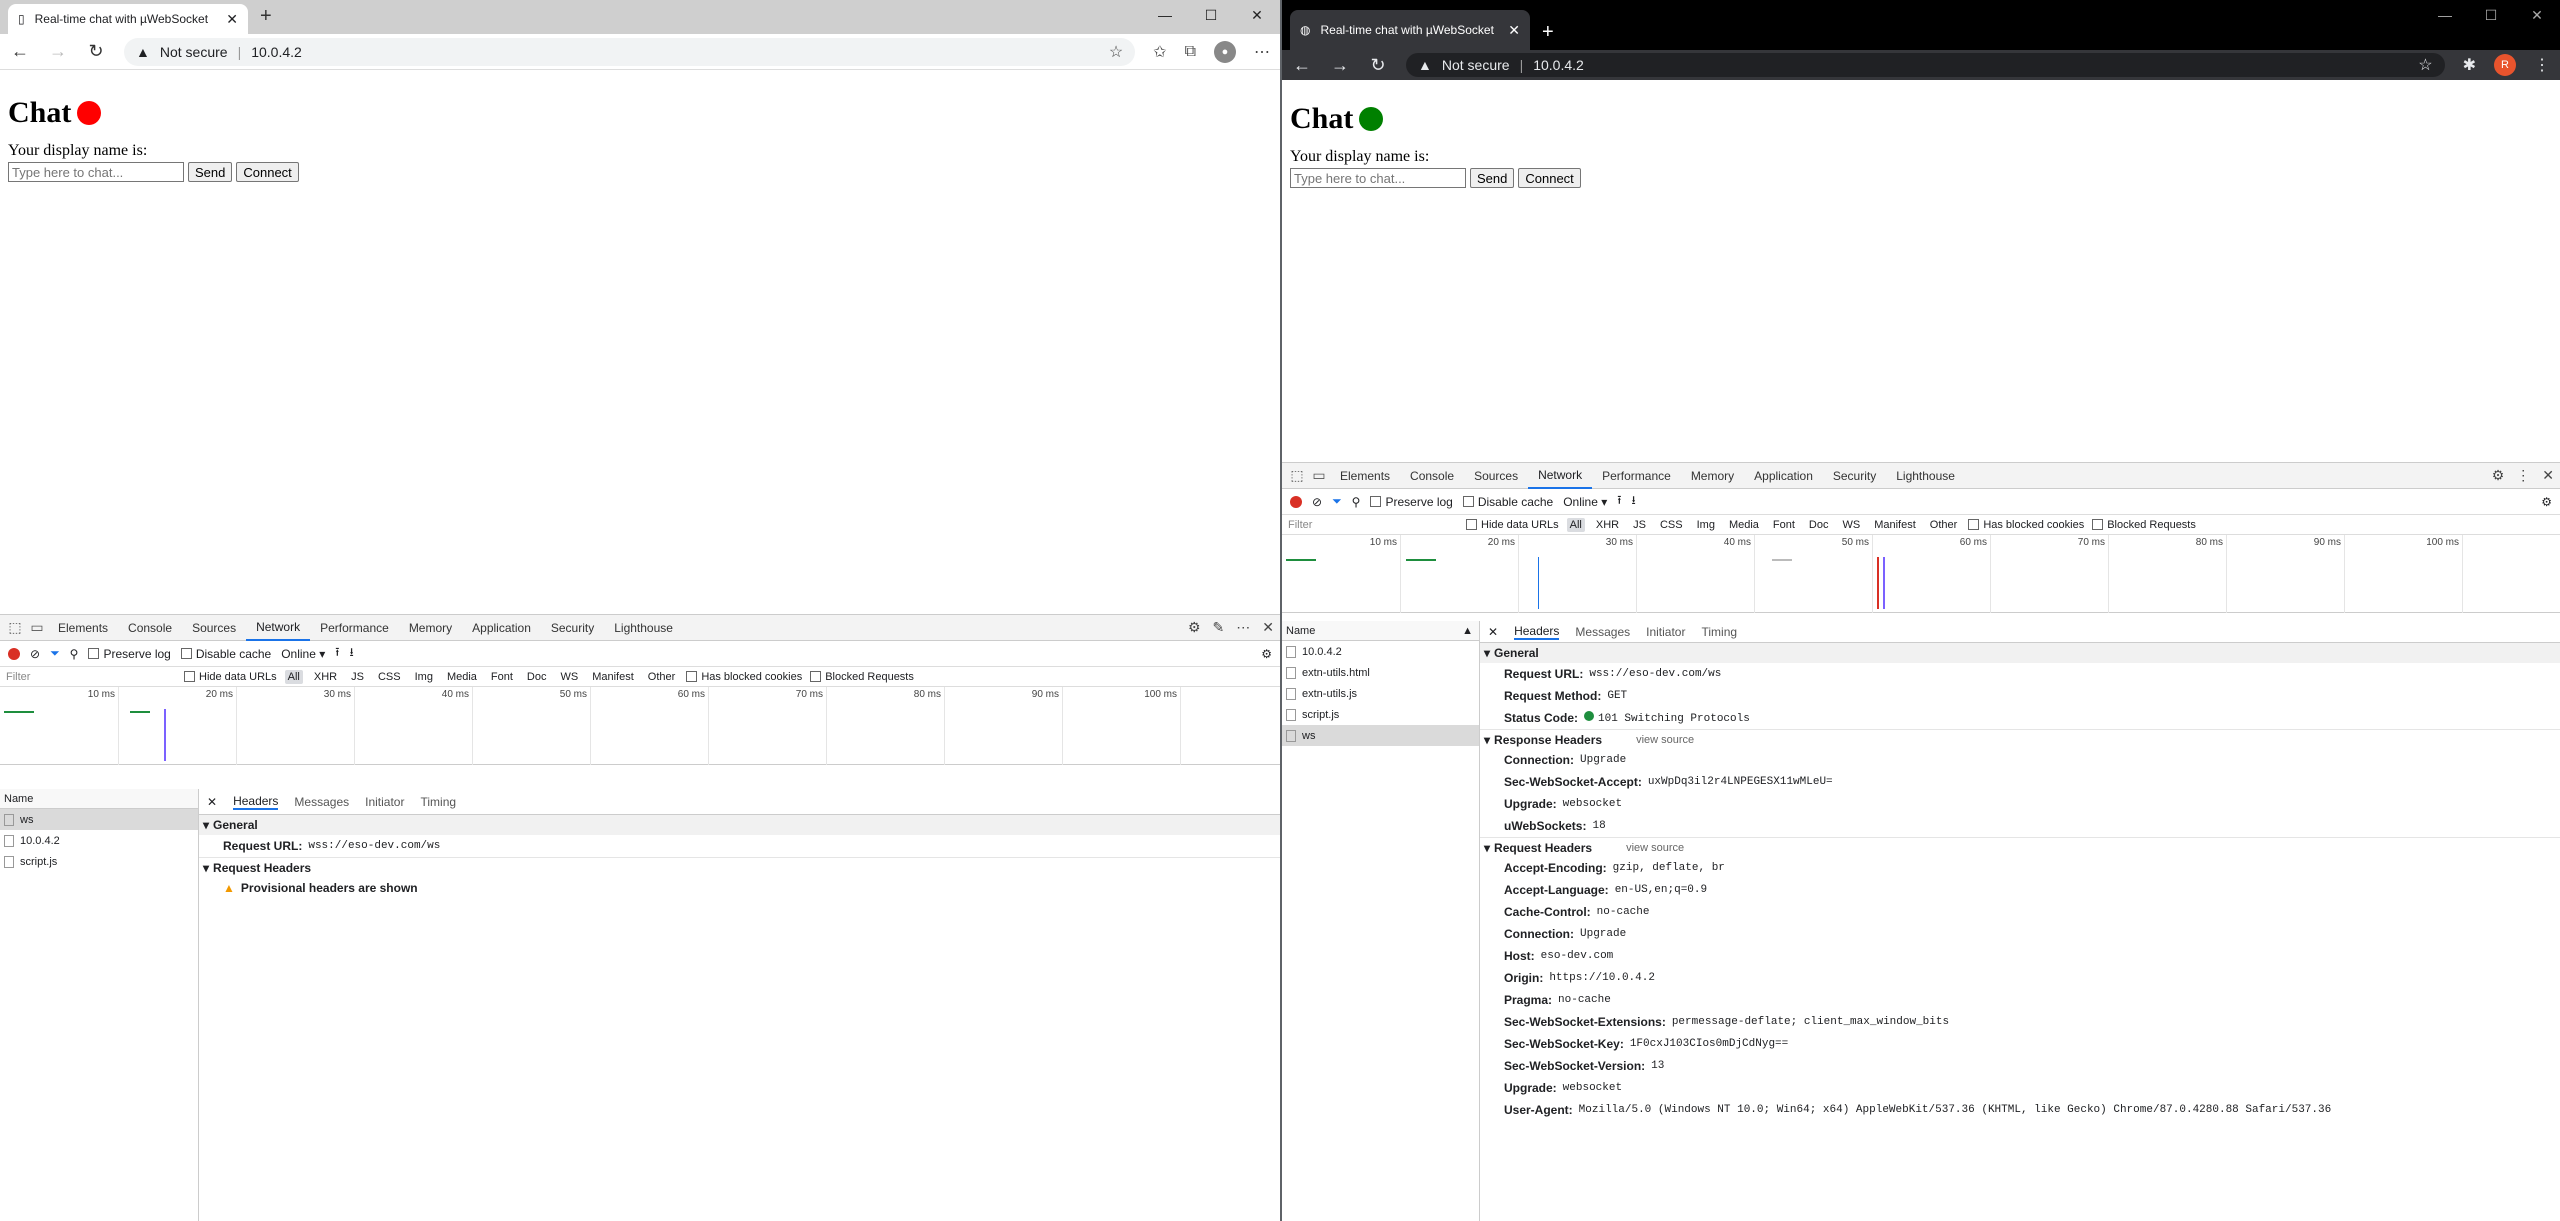 This screenshot has width=2560, height=1221. I want to click on throttle-select: Online ▾, so click(1585, 502).